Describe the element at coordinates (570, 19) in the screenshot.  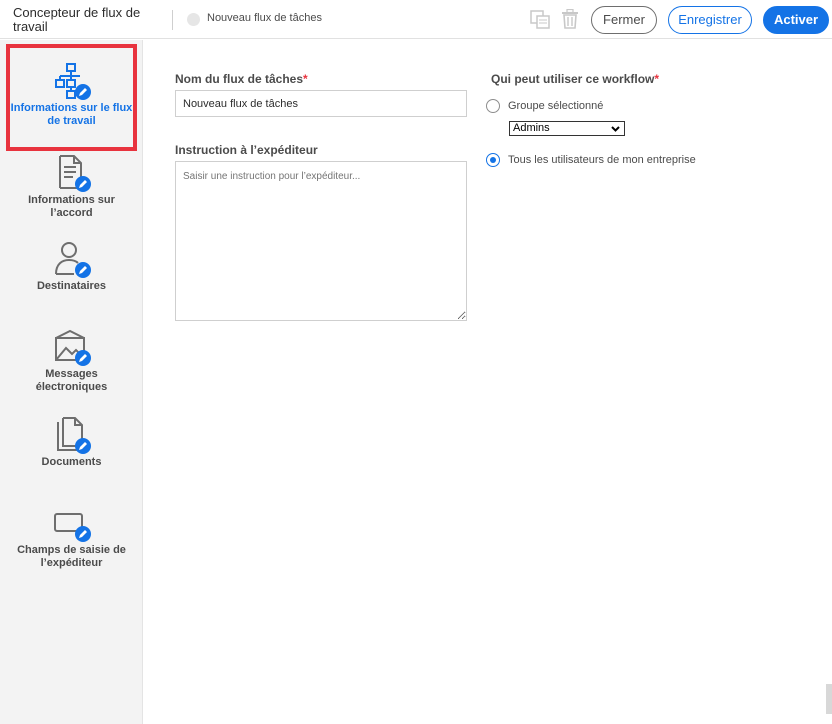
I see `trash-icon` at that location.